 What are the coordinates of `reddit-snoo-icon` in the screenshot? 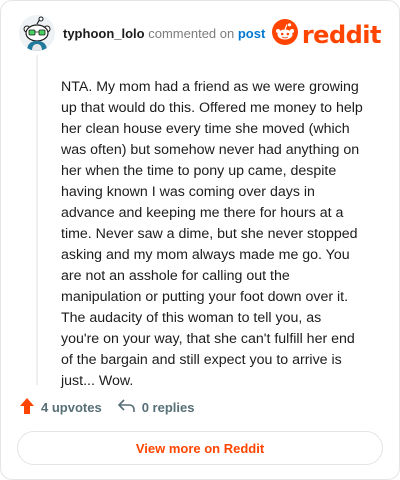 It's located at (284, 34).